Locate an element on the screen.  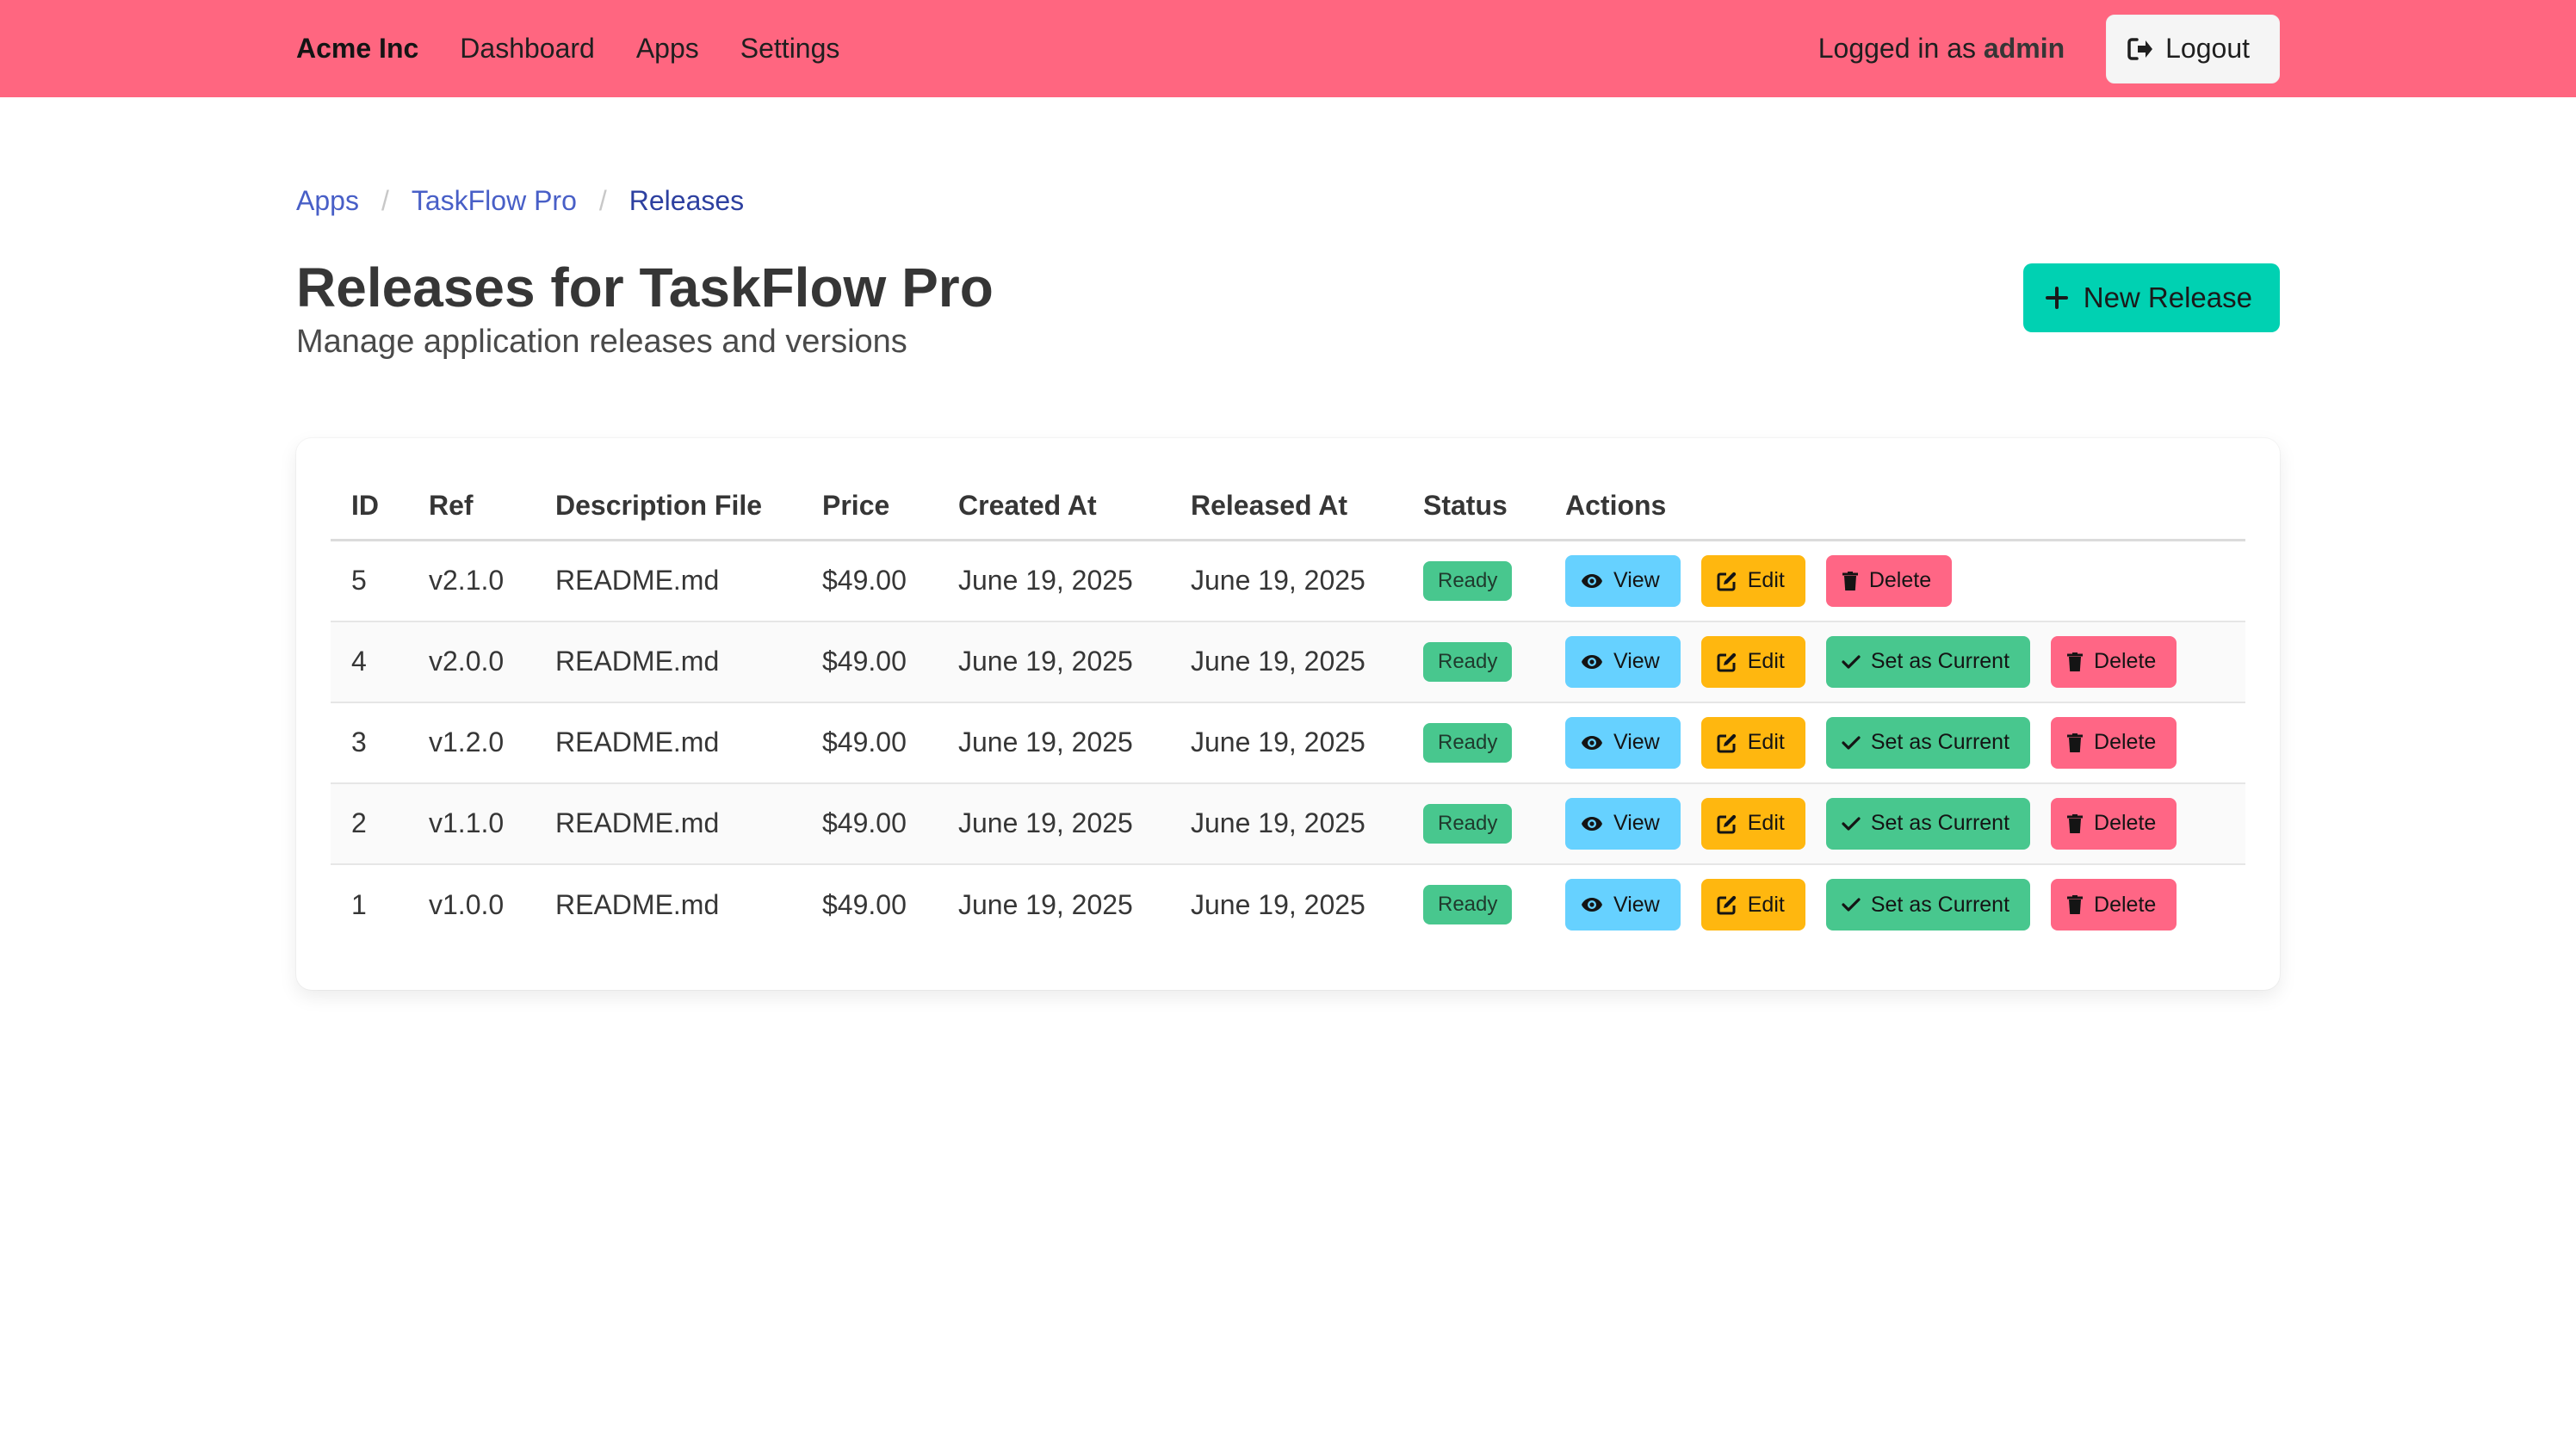
breadcrumb-apps: Apps is located at coordinates (328, 201).